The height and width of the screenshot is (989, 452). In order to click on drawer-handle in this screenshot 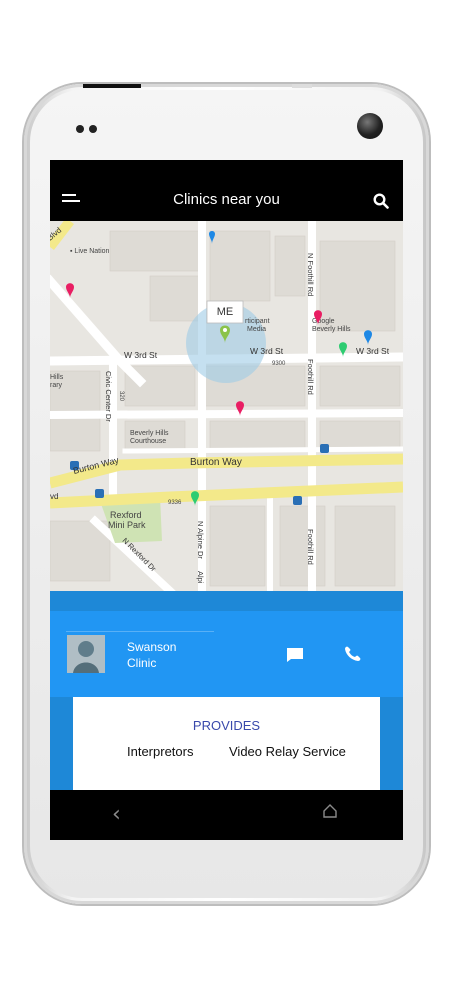, I will do `click(226, 601)`.